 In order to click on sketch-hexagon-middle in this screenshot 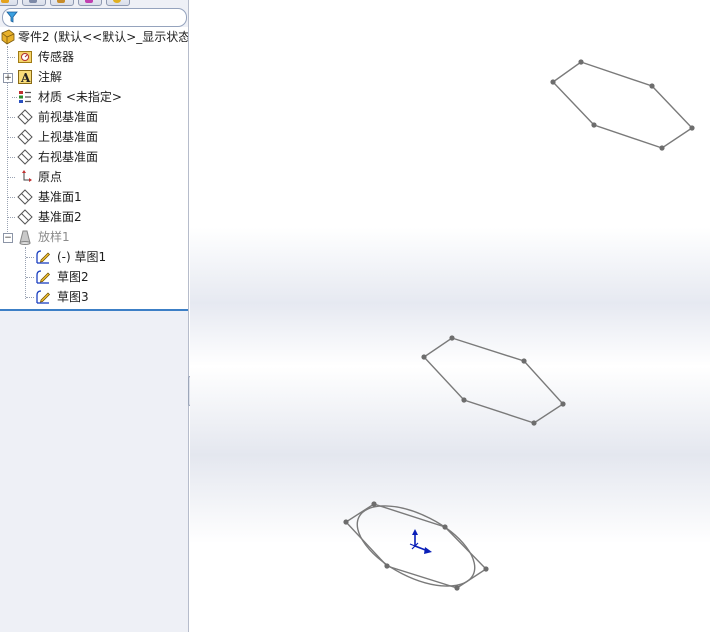, I will do `click(493, 380)`.